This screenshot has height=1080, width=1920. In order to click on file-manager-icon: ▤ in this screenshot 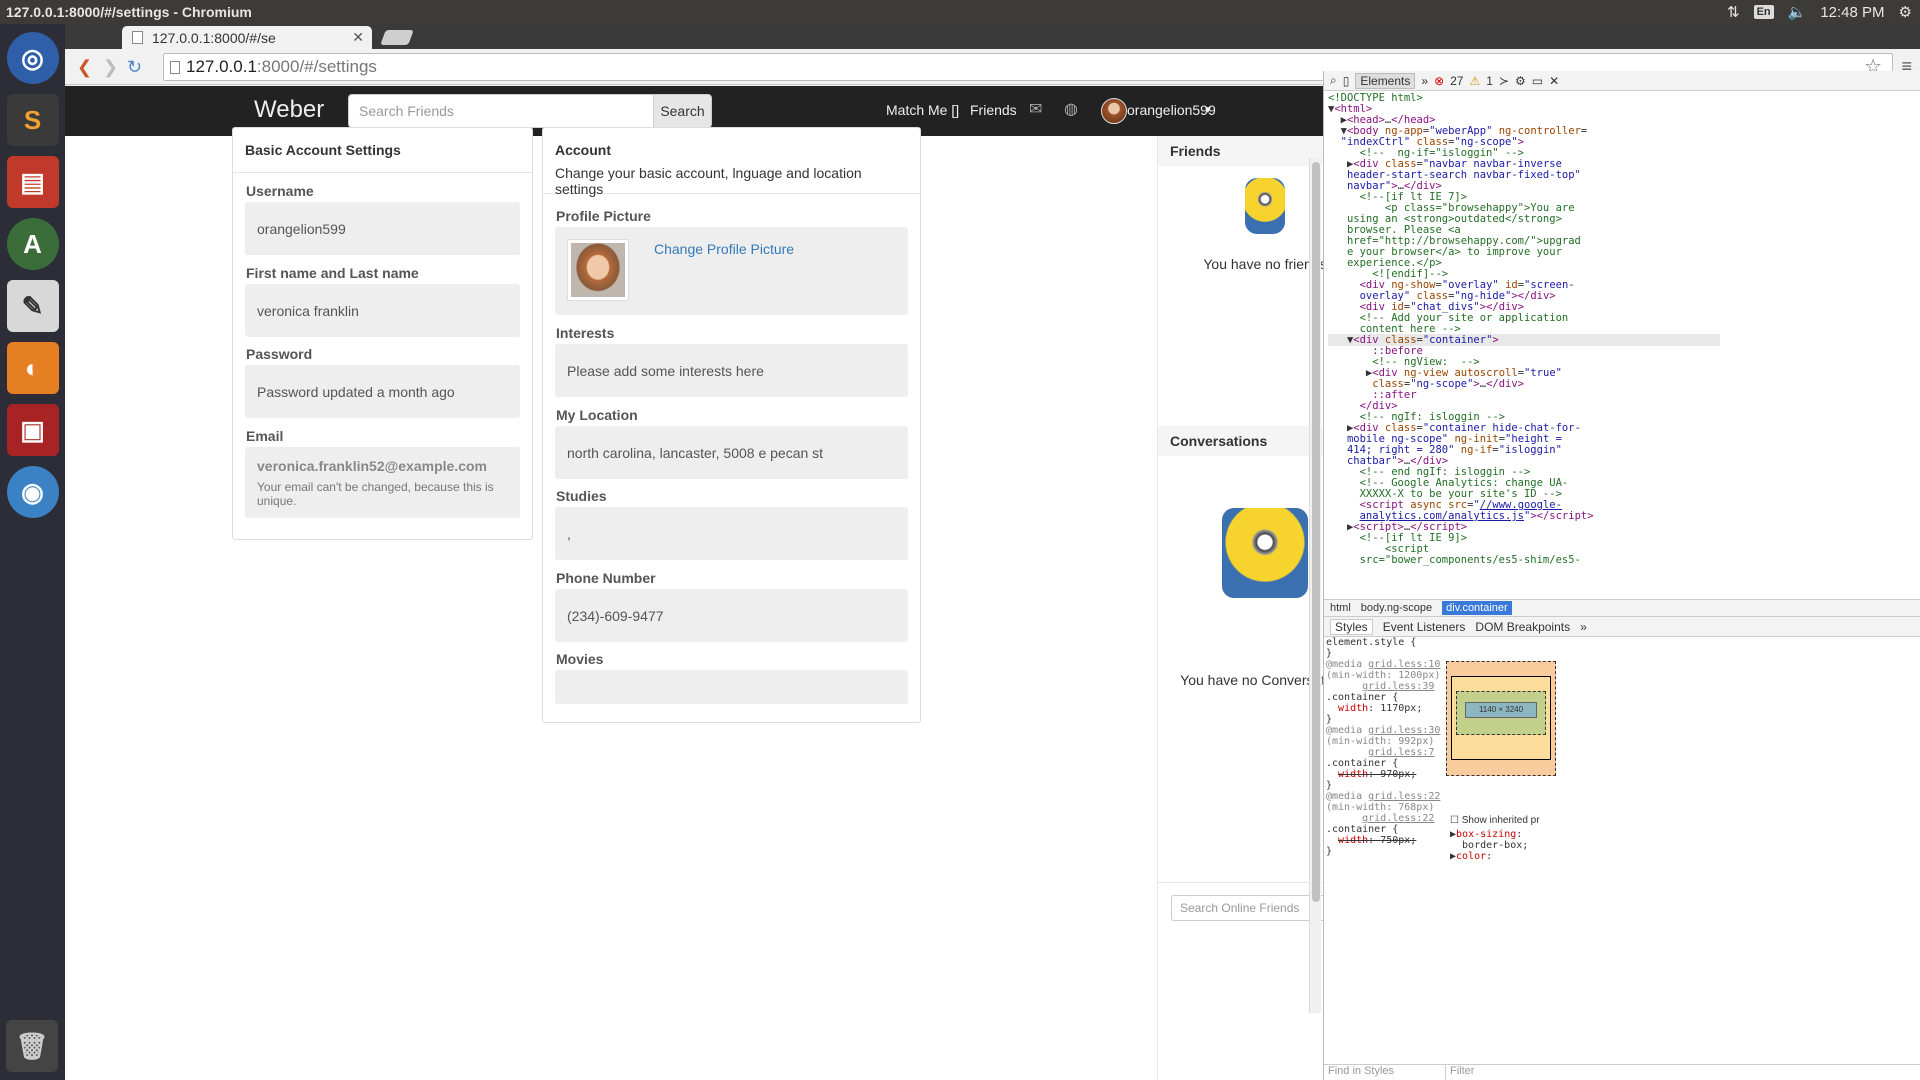, I will do `click(32, 182)`.